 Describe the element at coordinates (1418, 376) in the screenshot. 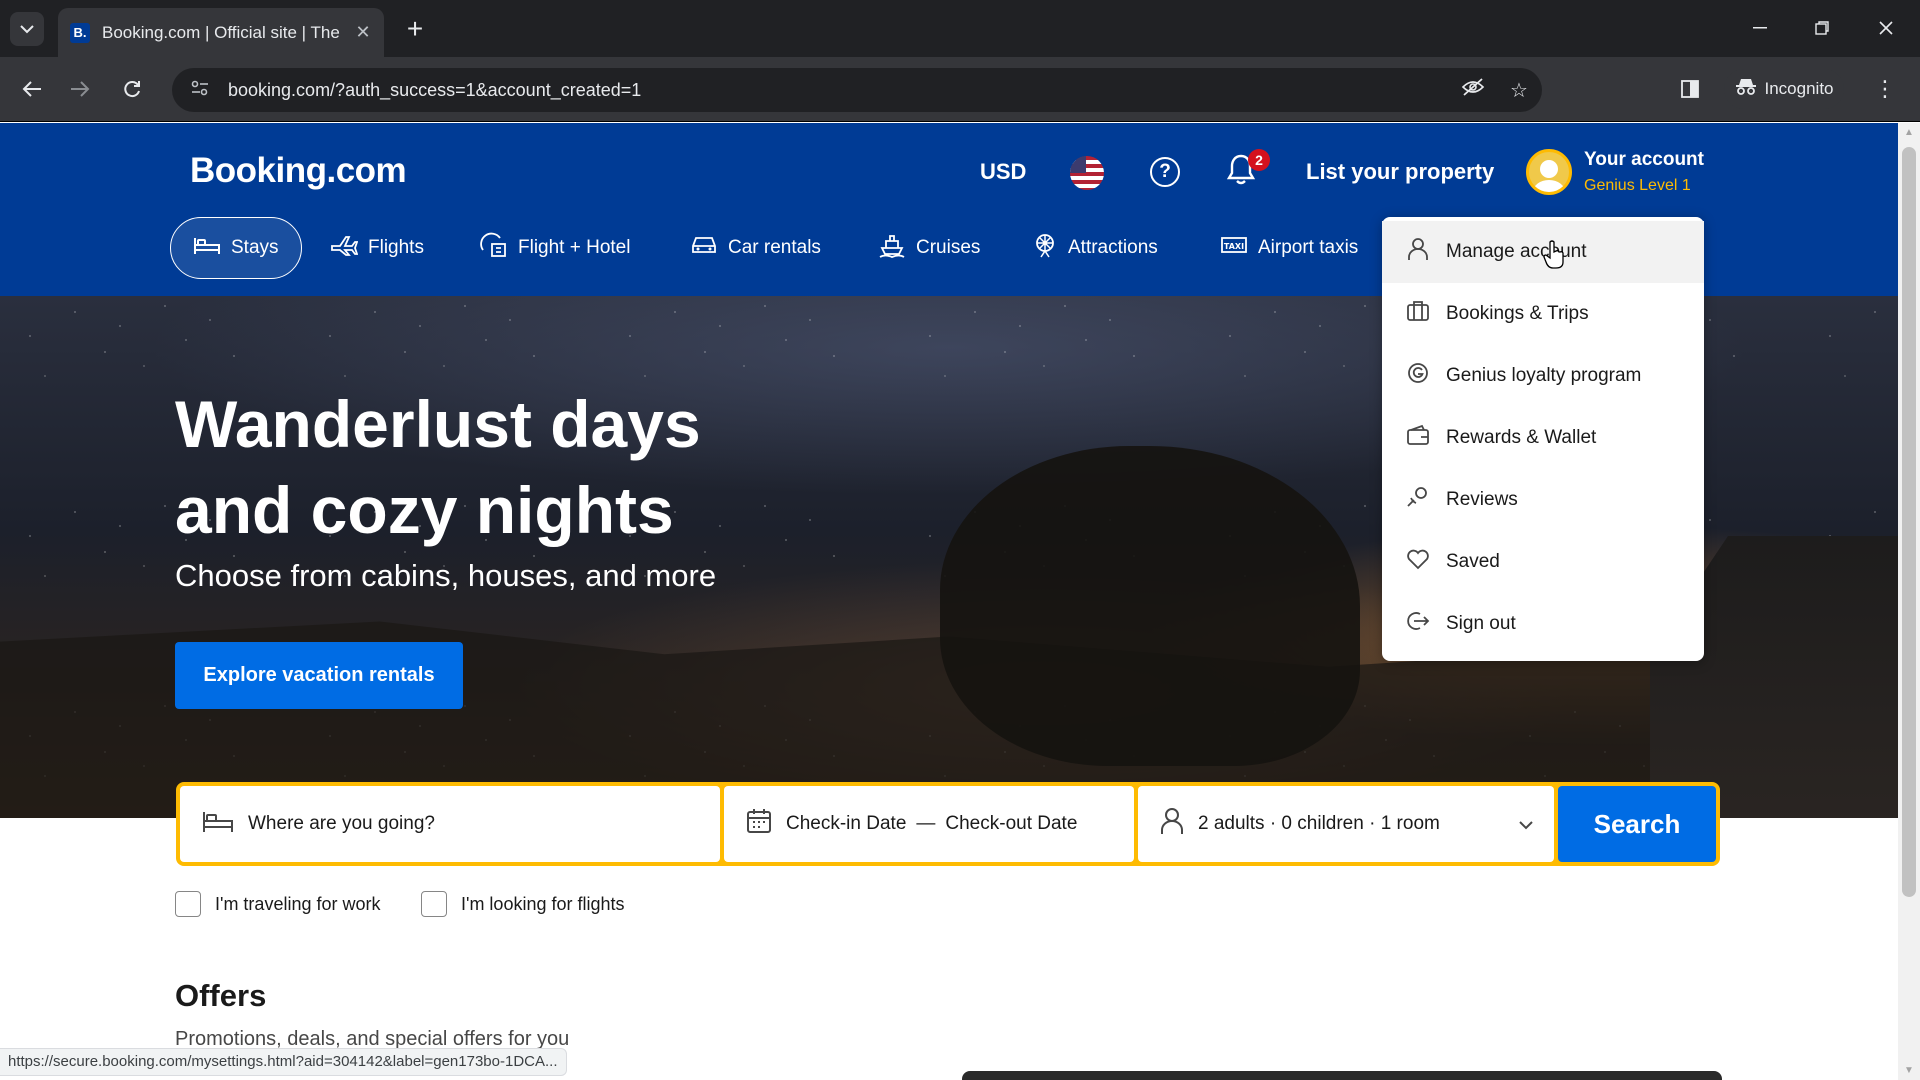

I see `genius-icon` at that location.